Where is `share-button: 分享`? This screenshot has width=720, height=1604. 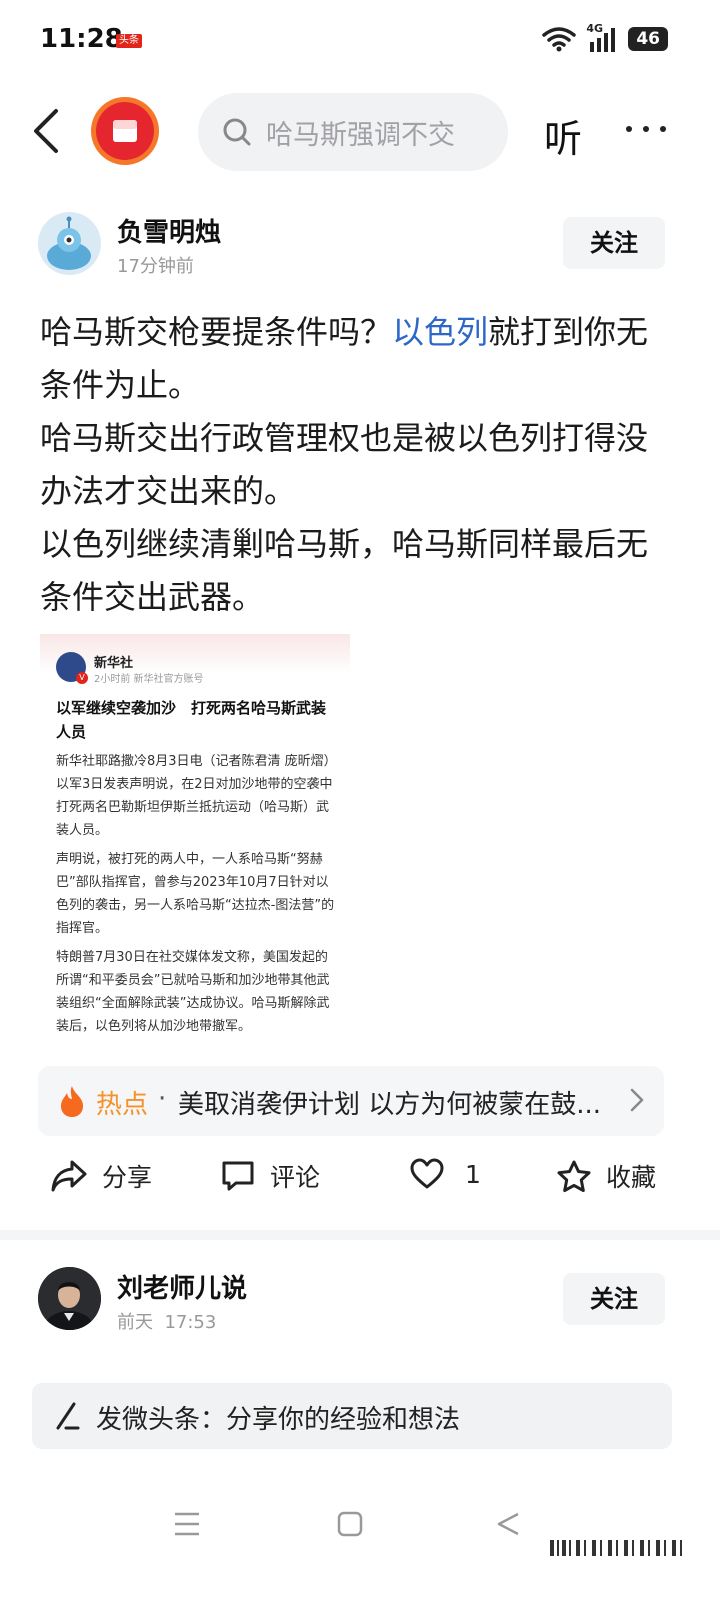
share-button: 分享 is located at coordinates (101, 1176).